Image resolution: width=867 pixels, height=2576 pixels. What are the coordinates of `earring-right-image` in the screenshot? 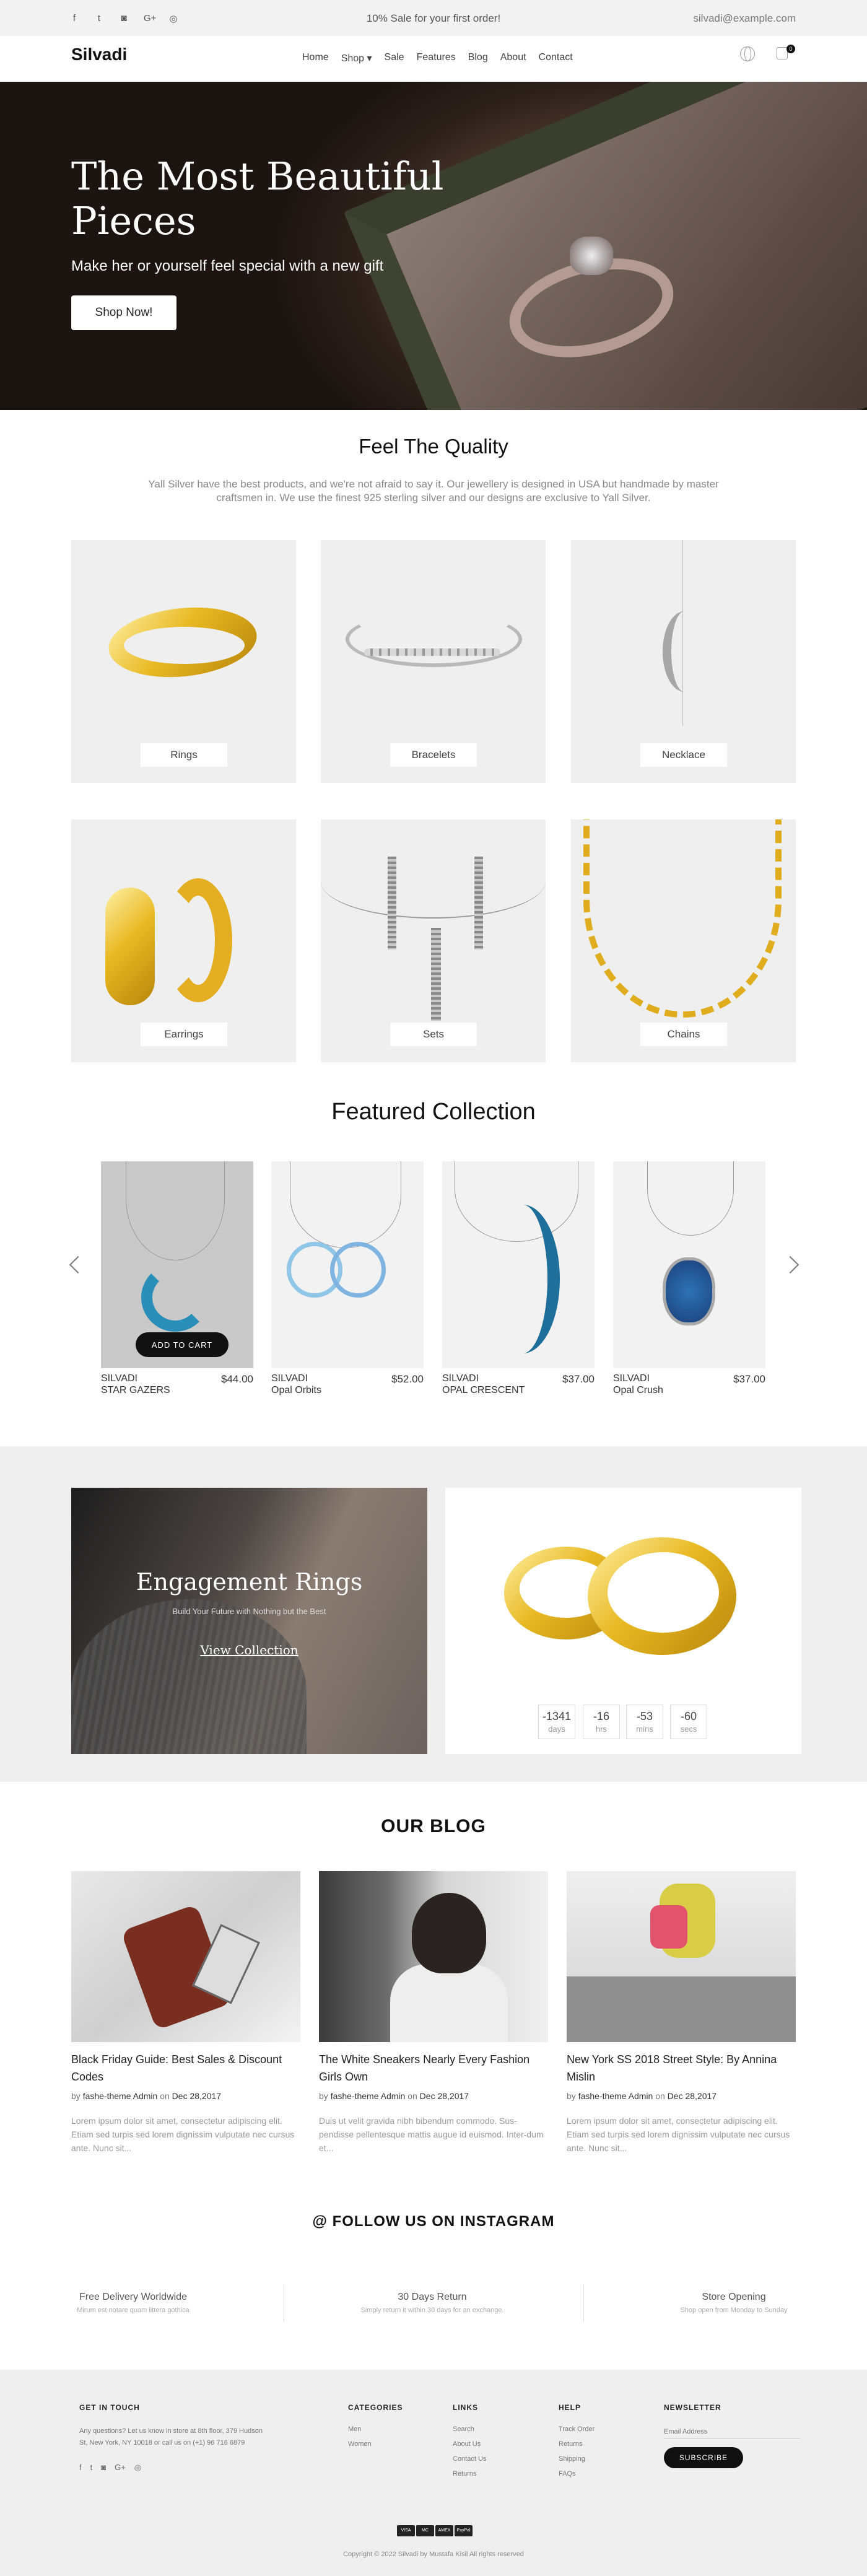 It's located at (198, 940).